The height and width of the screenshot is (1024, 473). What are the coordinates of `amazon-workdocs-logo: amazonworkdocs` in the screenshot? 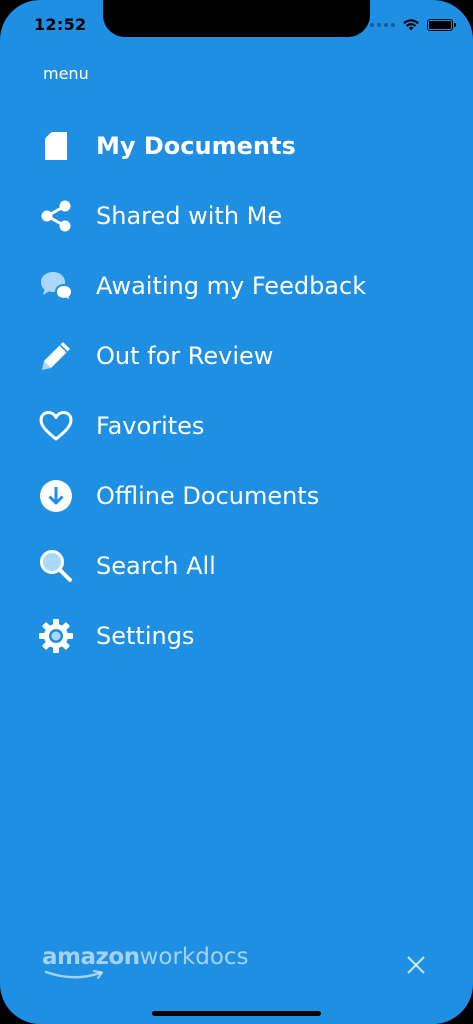 It's located at (145, 962).